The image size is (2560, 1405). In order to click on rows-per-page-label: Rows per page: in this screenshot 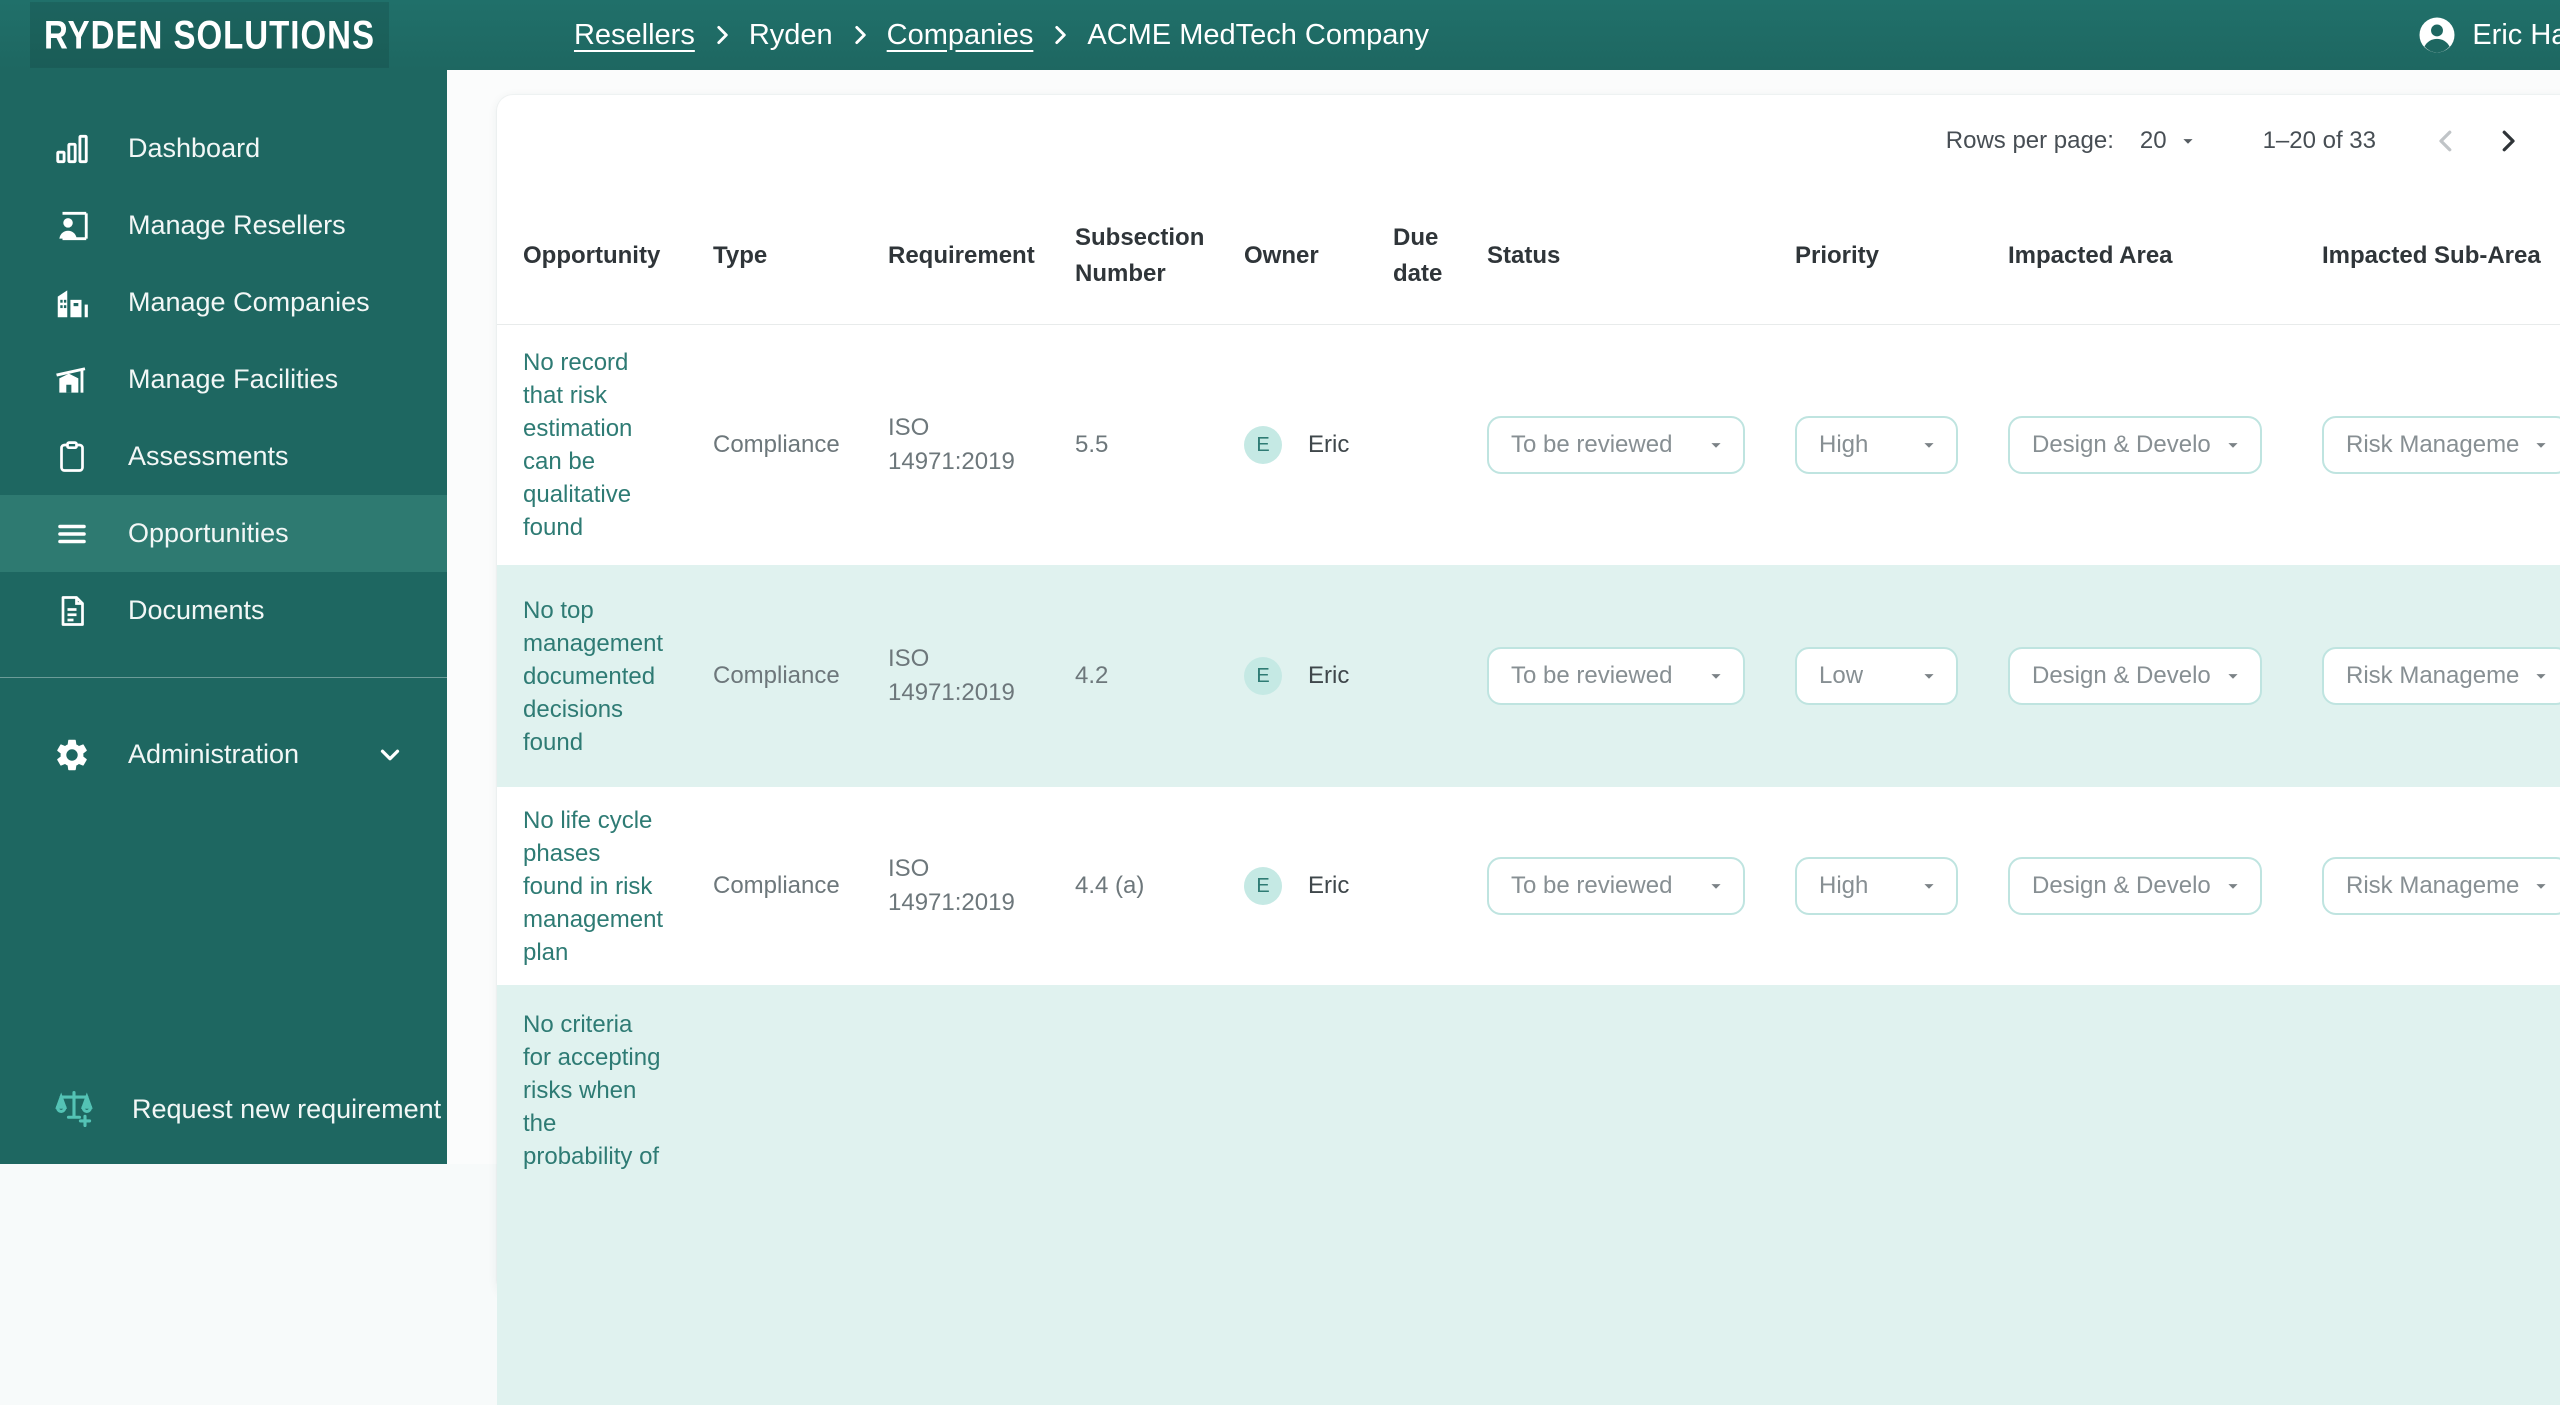, I will do `click(2030, 141)`.